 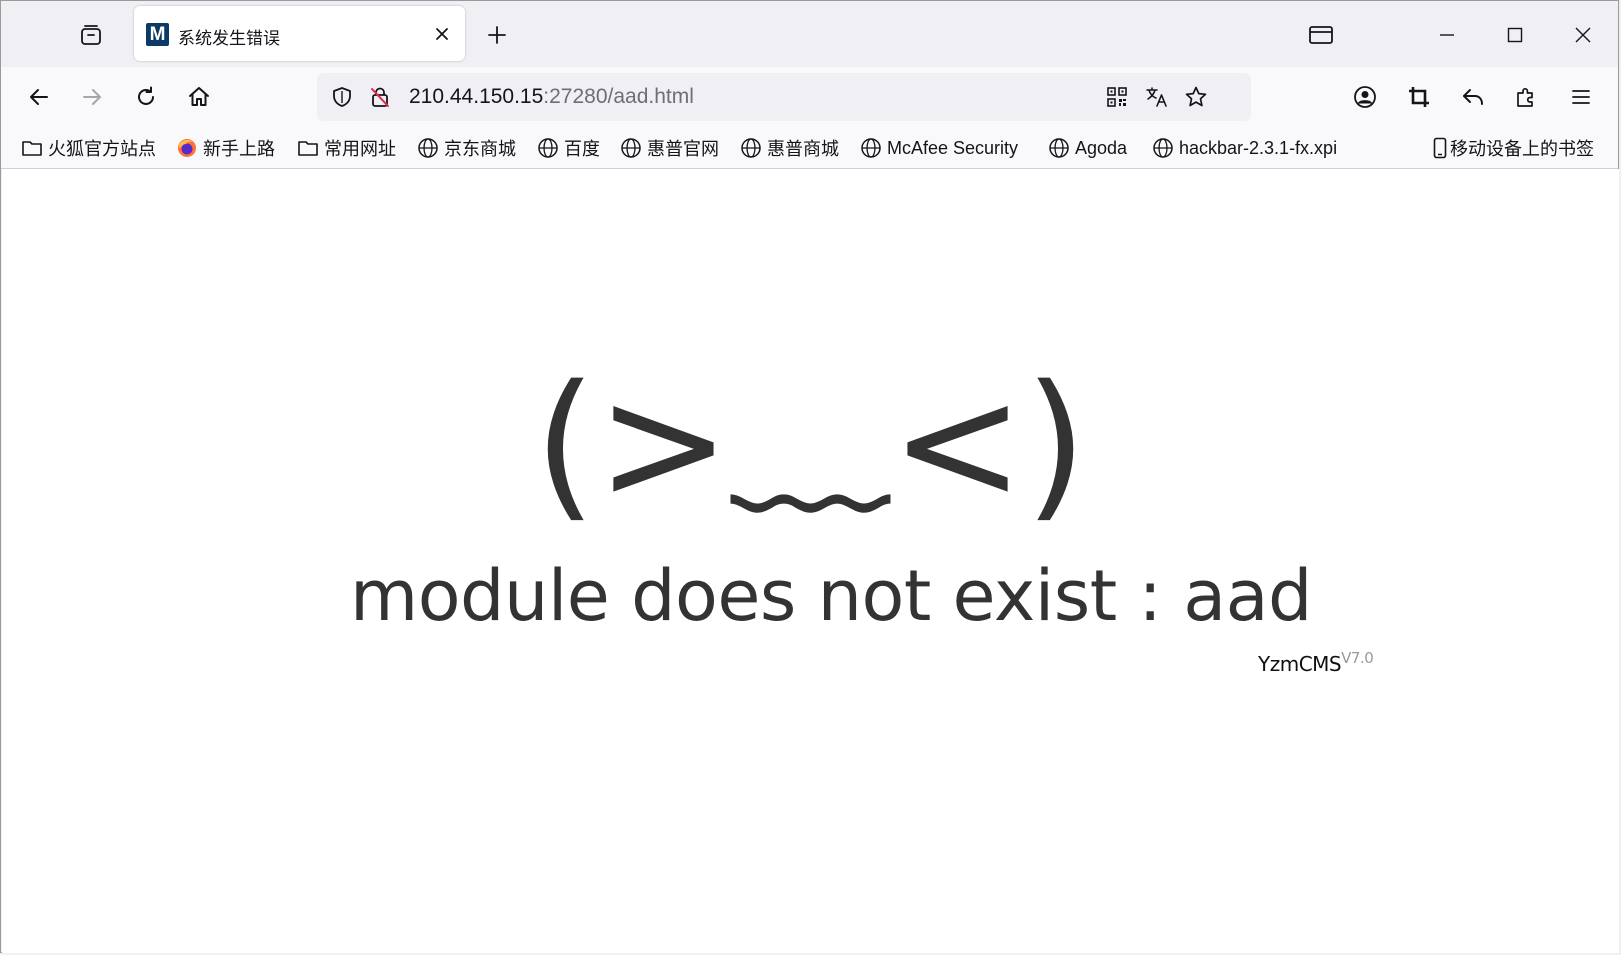 I want to click on forward-button, so click(x=92, y=97).